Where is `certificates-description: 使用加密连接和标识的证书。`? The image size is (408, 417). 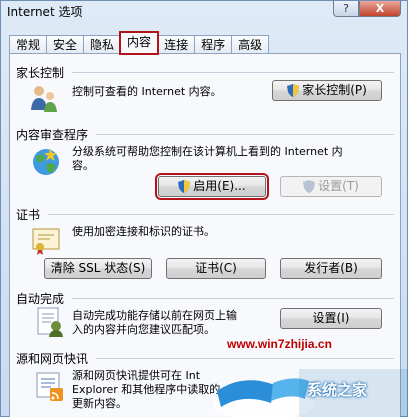 certificates-description: 使用加密连接和标识的证书。 is located at coordinates (143, 231).